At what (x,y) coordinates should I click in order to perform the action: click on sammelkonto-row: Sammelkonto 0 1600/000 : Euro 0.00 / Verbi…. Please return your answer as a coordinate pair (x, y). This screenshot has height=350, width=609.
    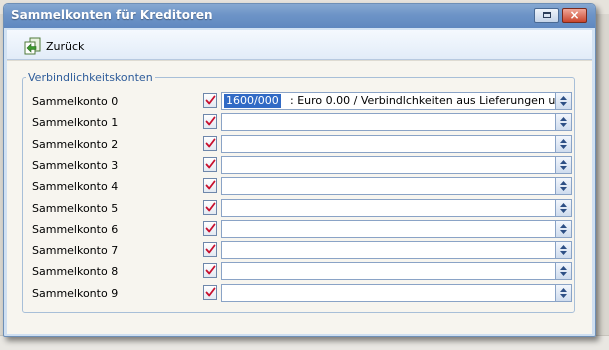
    Looking at the image, I should click on (302, 101).